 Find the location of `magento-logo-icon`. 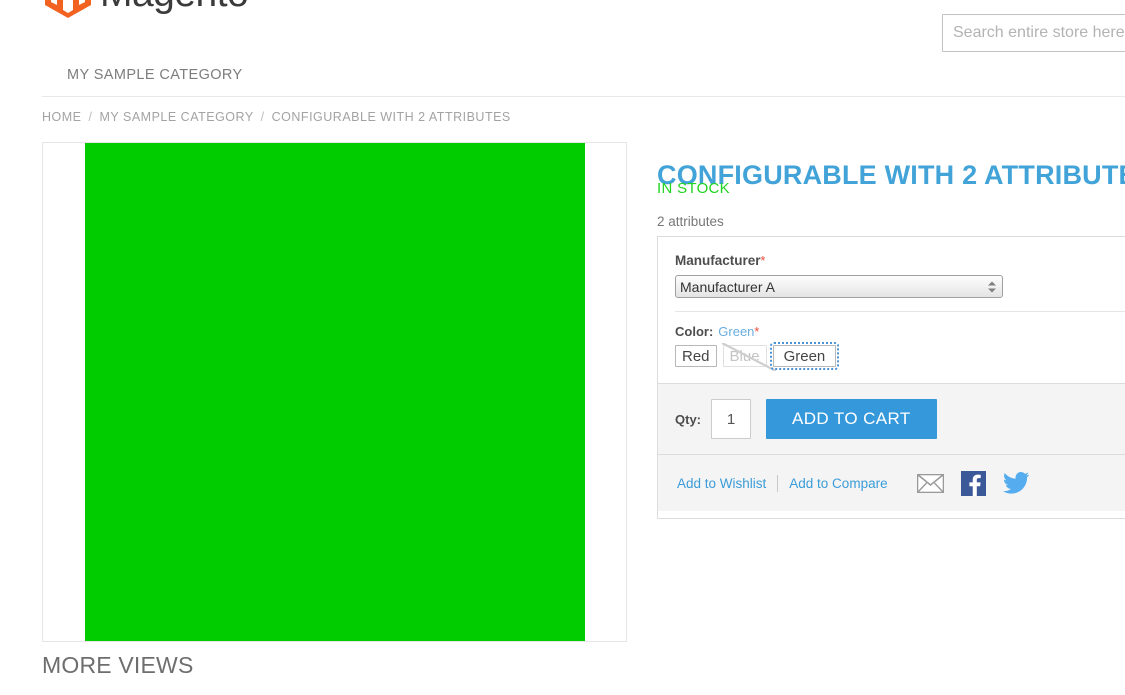

magento-logo-icon is located at coordinates (68, 9).